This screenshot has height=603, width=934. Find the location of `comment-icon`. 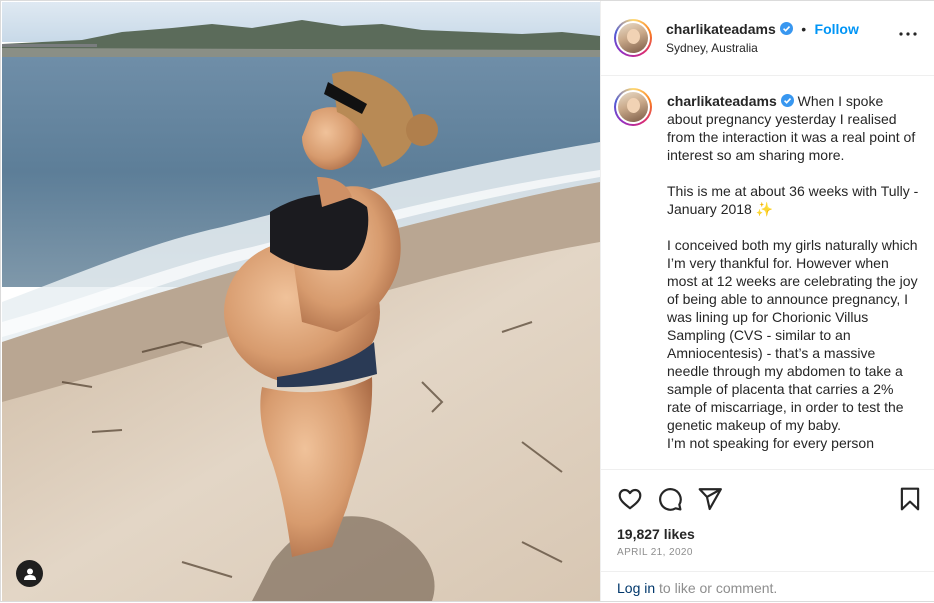

comment-icon is located at coordinates (670, 499).